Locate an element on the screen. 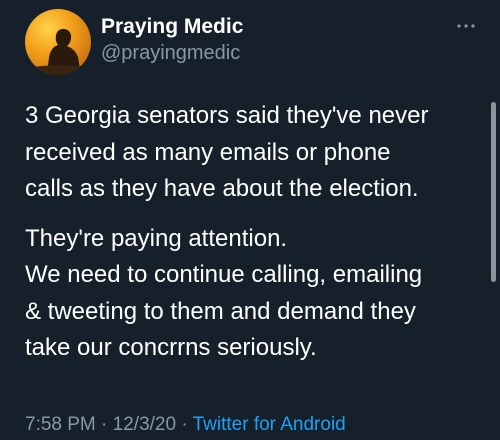 This screenshot has height=440, width=500. avatar is located at coordinates (58, 42).